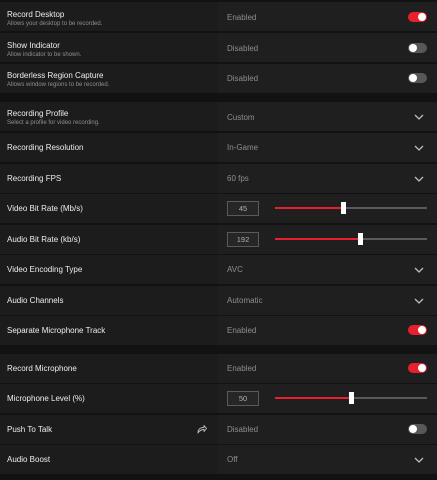  Describe the element at coordinates (327, 178) in the screenshot. I see `recording-fps-dropdown: 60 fps` at that location.